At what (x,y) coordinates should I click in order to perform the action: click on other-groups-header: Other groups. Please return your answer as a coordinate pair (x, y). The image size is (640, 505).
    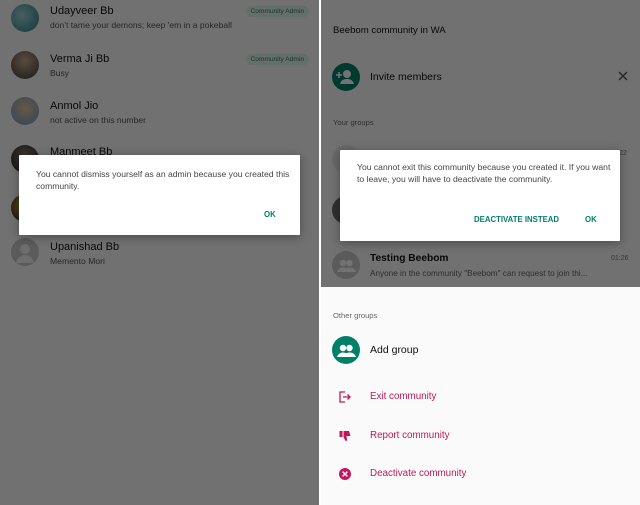
    Looking at the image, I should click on (355, 315).